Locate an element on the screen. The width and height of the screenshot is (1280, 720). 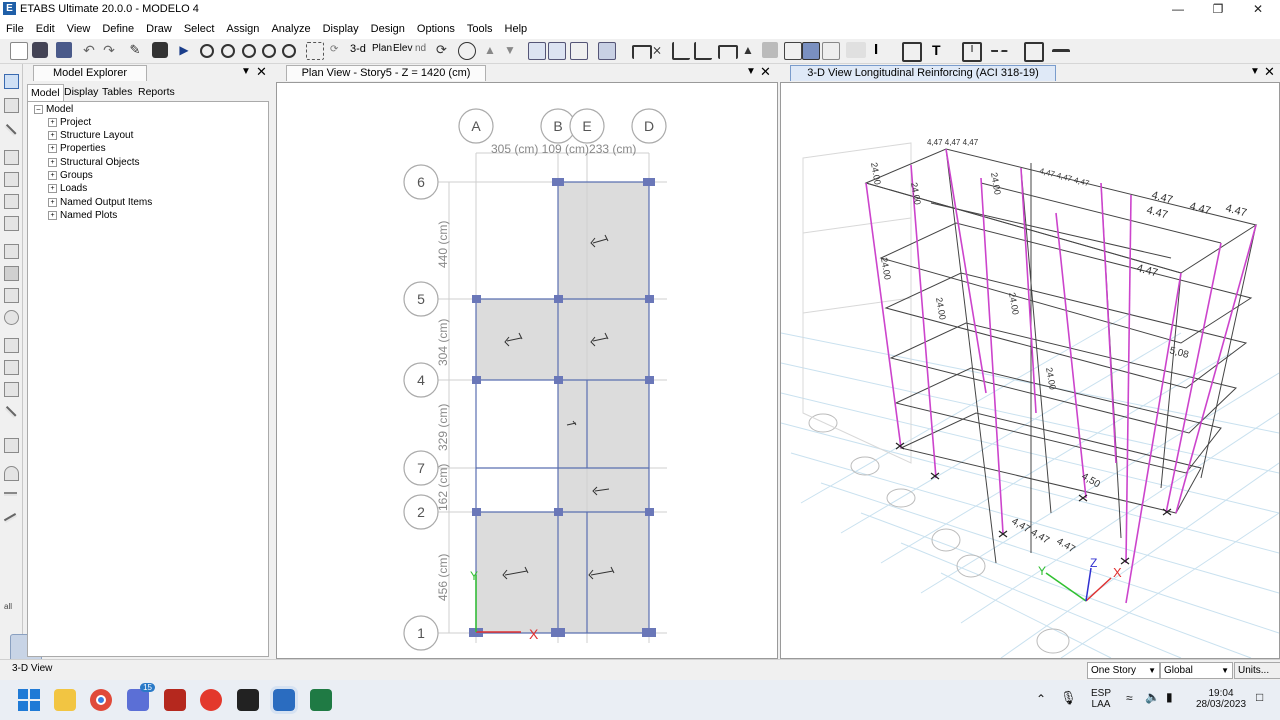
pointer-tool-icon is located at coordinates (11, 81).